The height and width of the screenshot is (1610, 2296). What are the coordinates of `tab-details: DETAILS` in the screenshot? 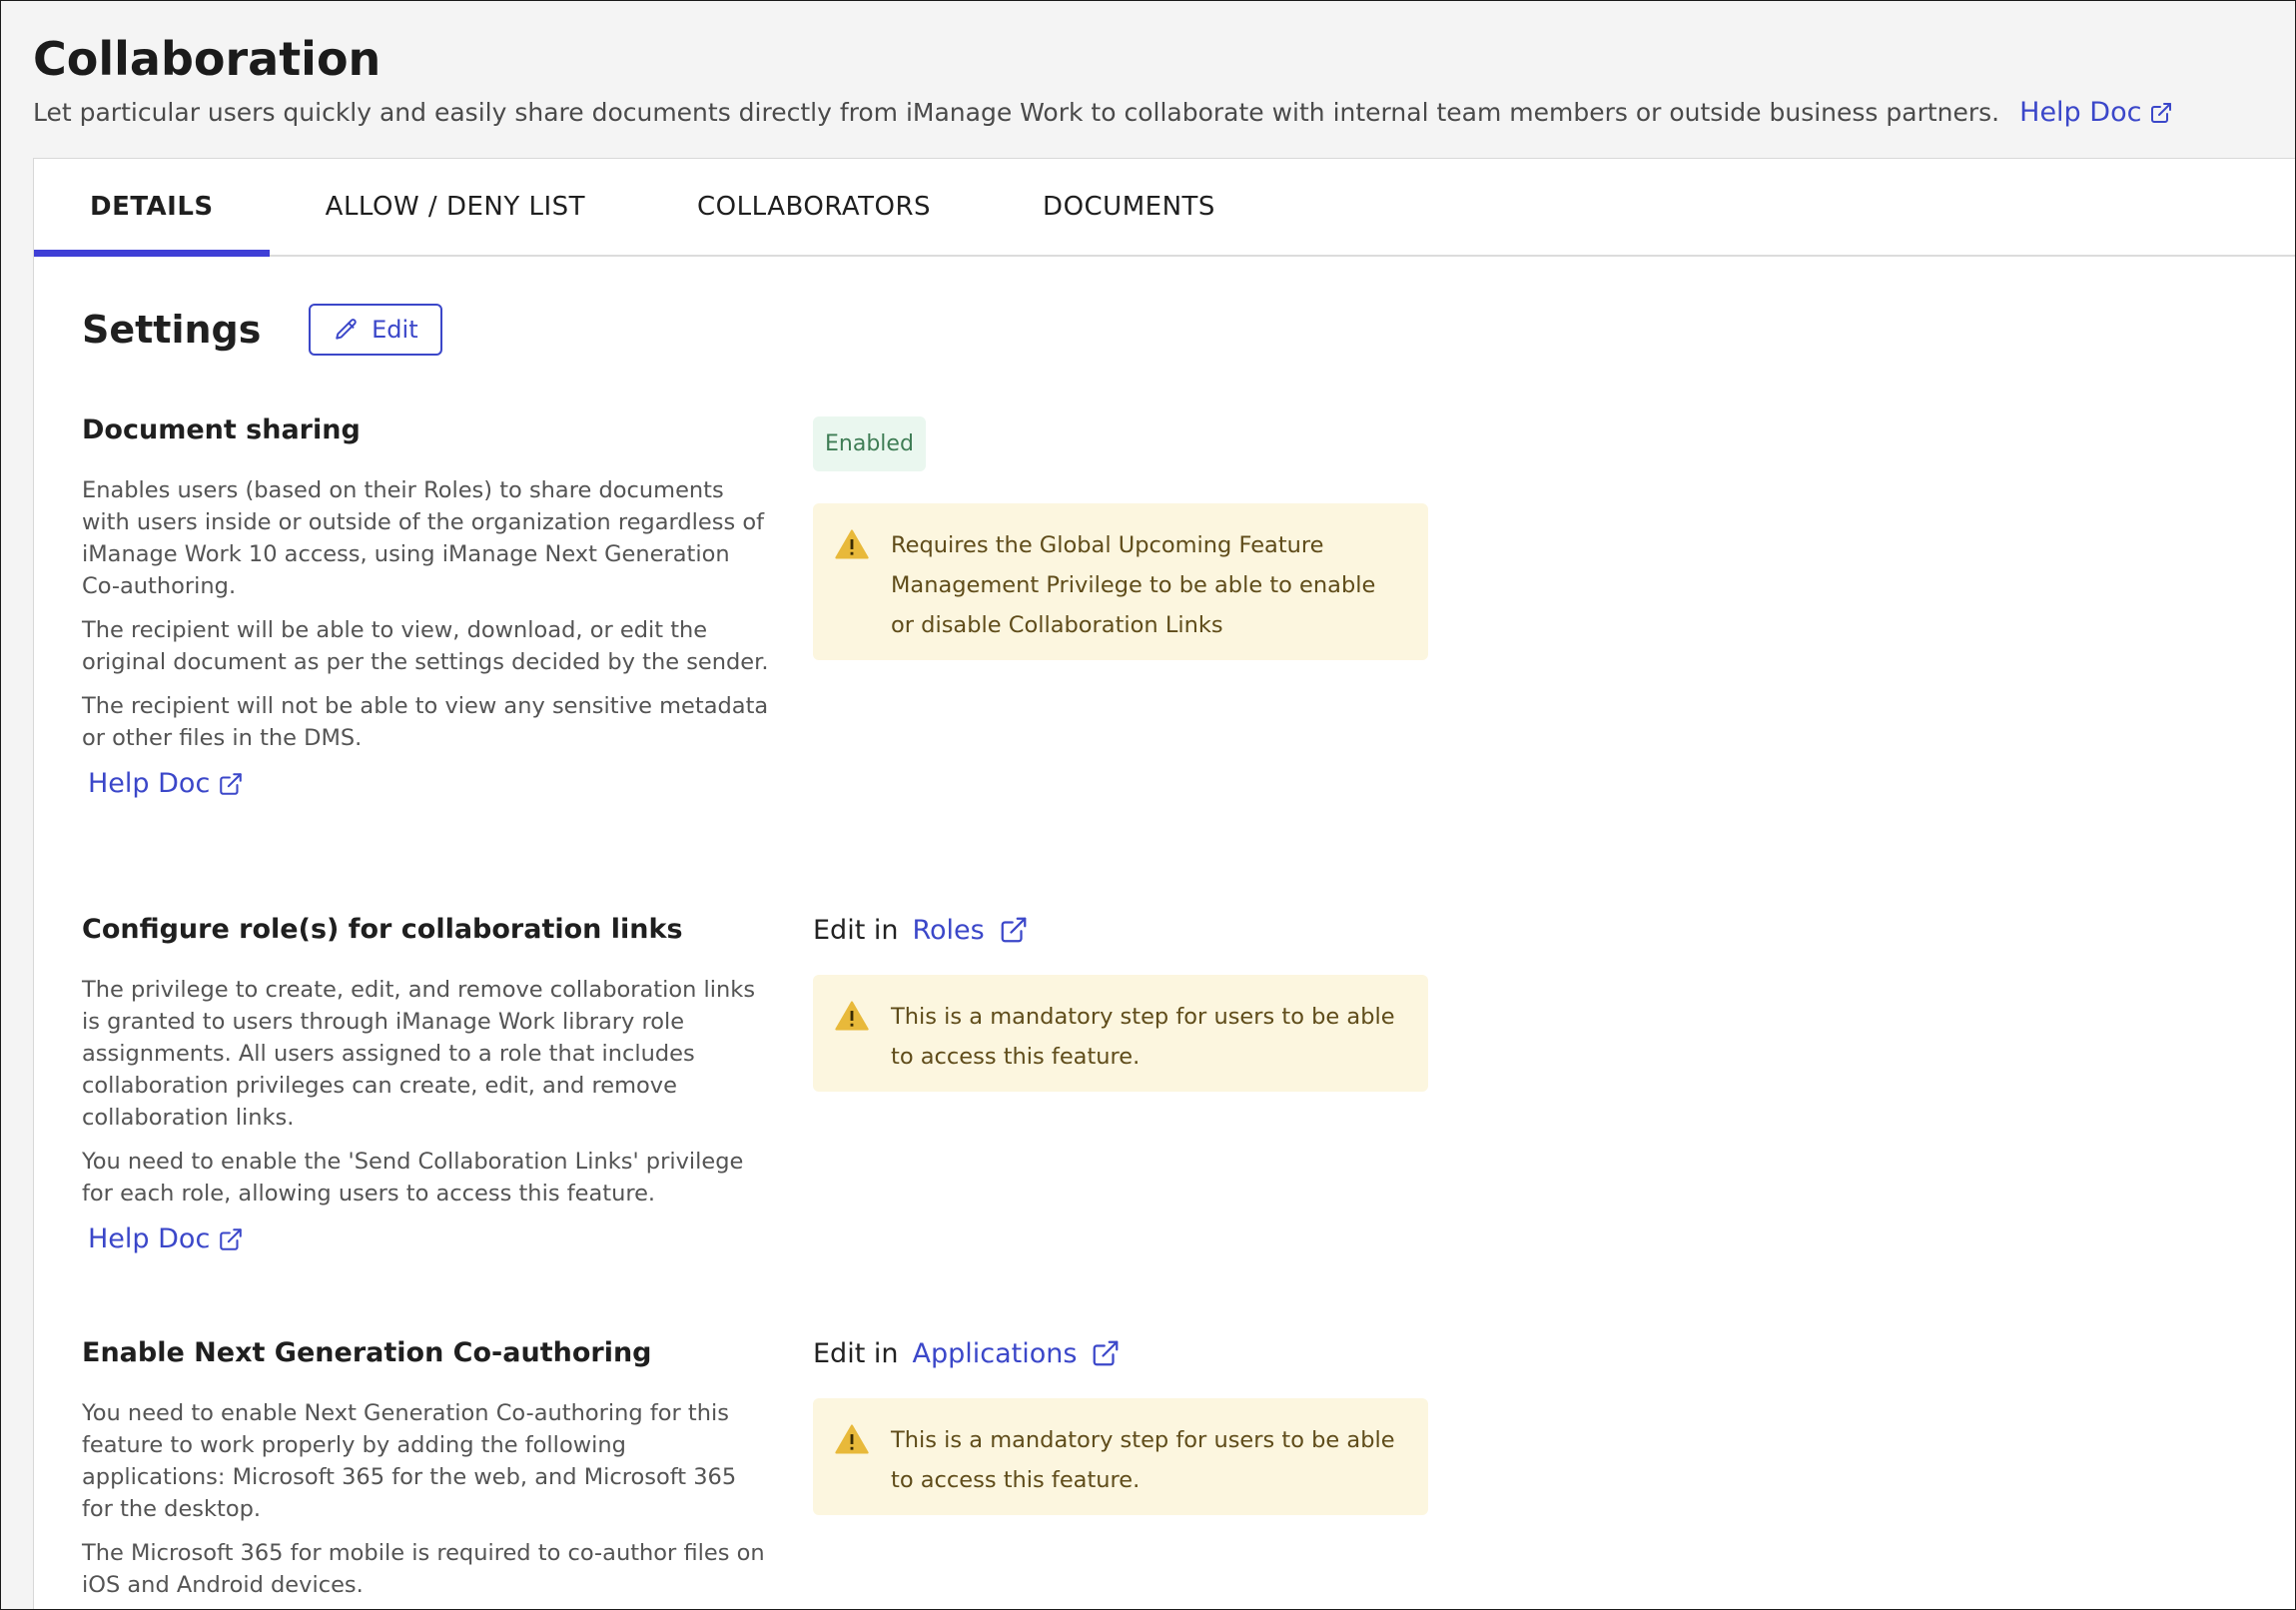 It's located at (152, 208).